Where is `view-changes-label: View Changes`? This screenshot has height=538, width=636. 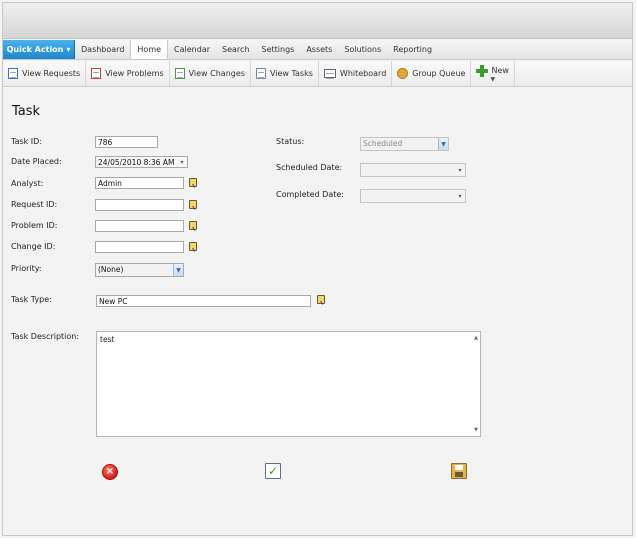 view-changes-label: View Changes is located at coordinates (216, 73).